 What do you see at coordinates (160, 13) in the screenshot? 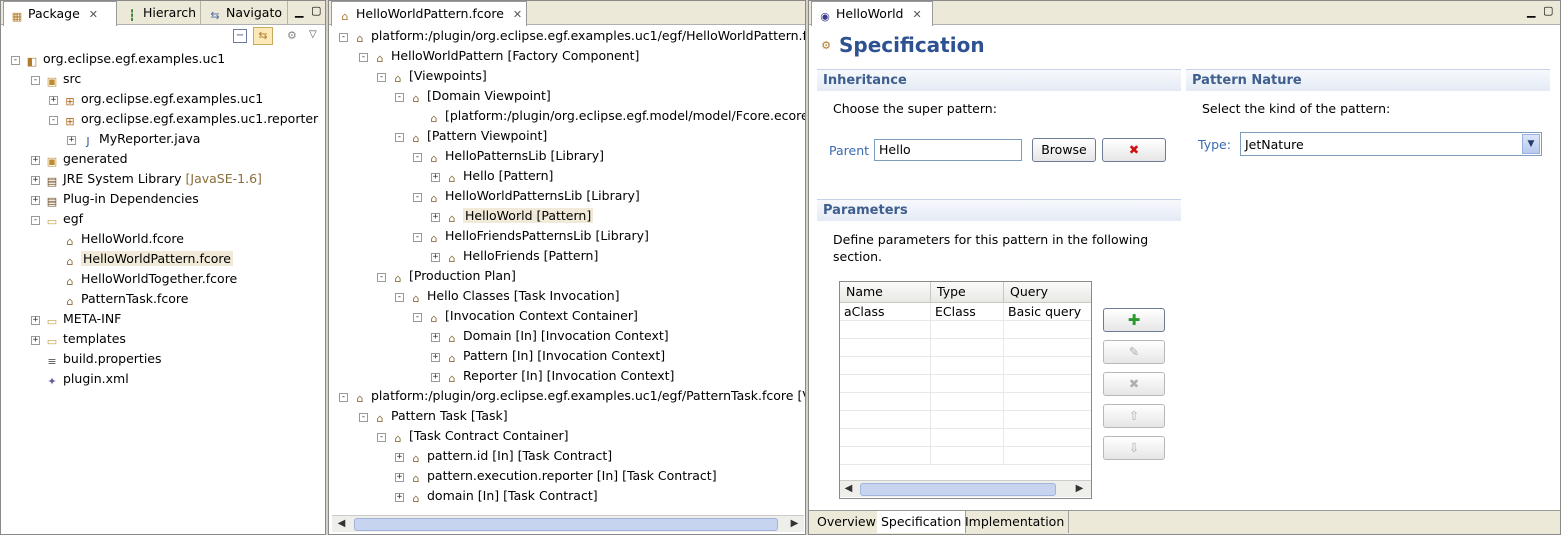
I see `tab-hierarchy: ┇ Hierarch` at bounding box center [160, 13].